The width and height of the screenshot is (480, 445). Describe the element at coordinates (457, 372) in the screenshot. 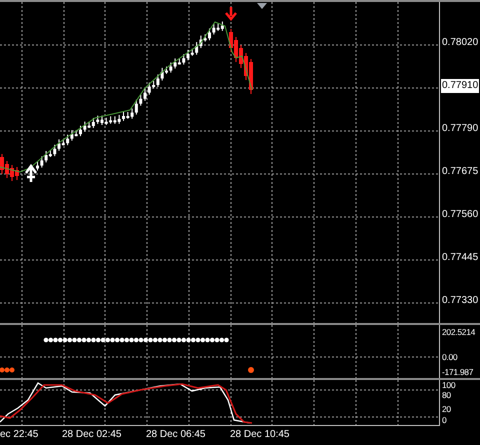

I see `indicator-label: -171.987` at that location.